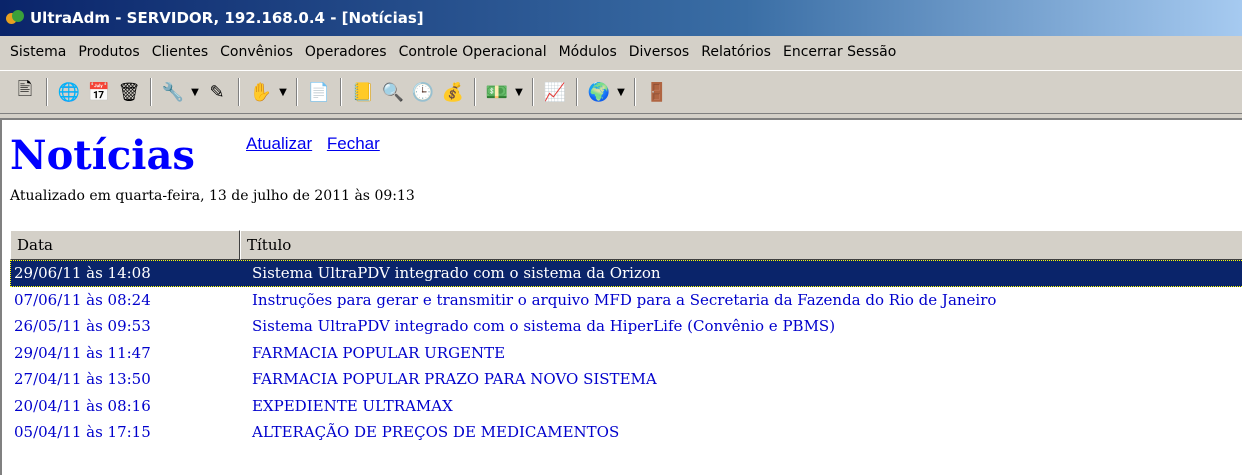 Image resolution: width=1242 pixels, height=475 pixels. What do you see at coordinates (82, 405) in the screenshot?
I see `row-date: 20/04/11 às 08:16` at bounding box center [82, 405].